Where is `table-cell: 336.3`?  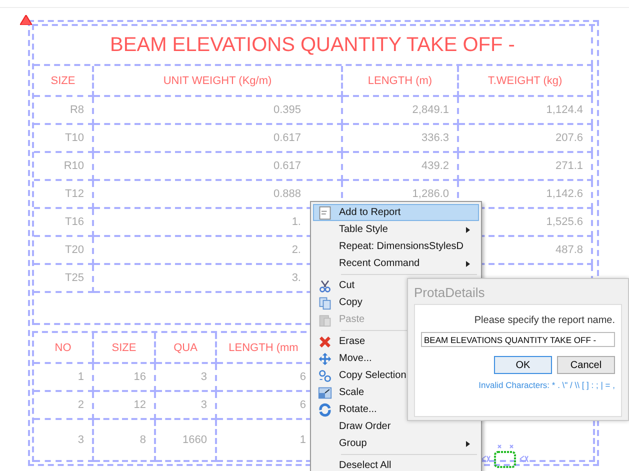 table-cell: 336.3 is located at coordinates (401, 139).